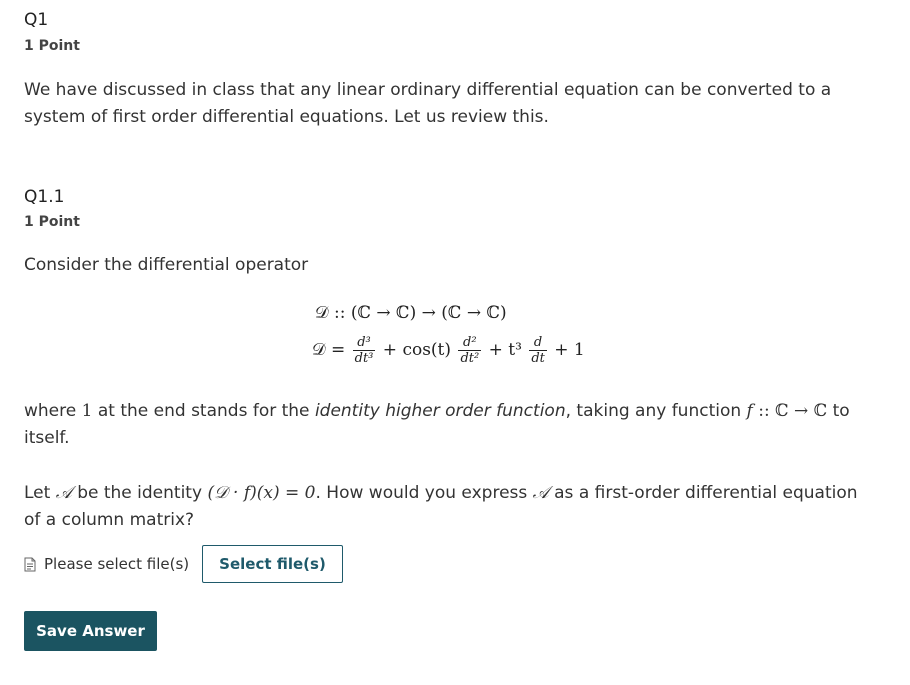 The width and height of the screenshot is (910, 685). What do you see at coordinates (470, 358) in the screenshot?
I see `fraction-denominator: dt²` at bounding box center [470, 358].